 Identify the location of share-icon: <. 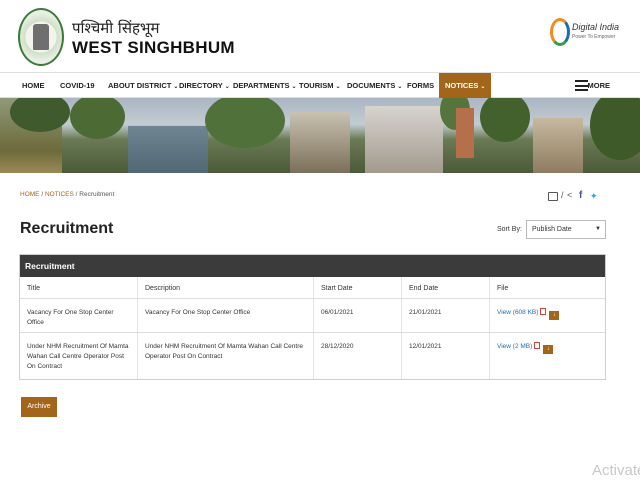
(569, 195).